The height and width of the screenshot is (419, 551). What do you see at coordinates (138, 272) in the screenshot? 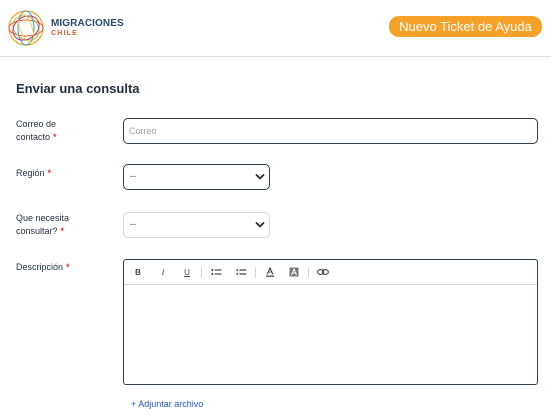
I see `bold-button: B` at bounding box center [138, 272].